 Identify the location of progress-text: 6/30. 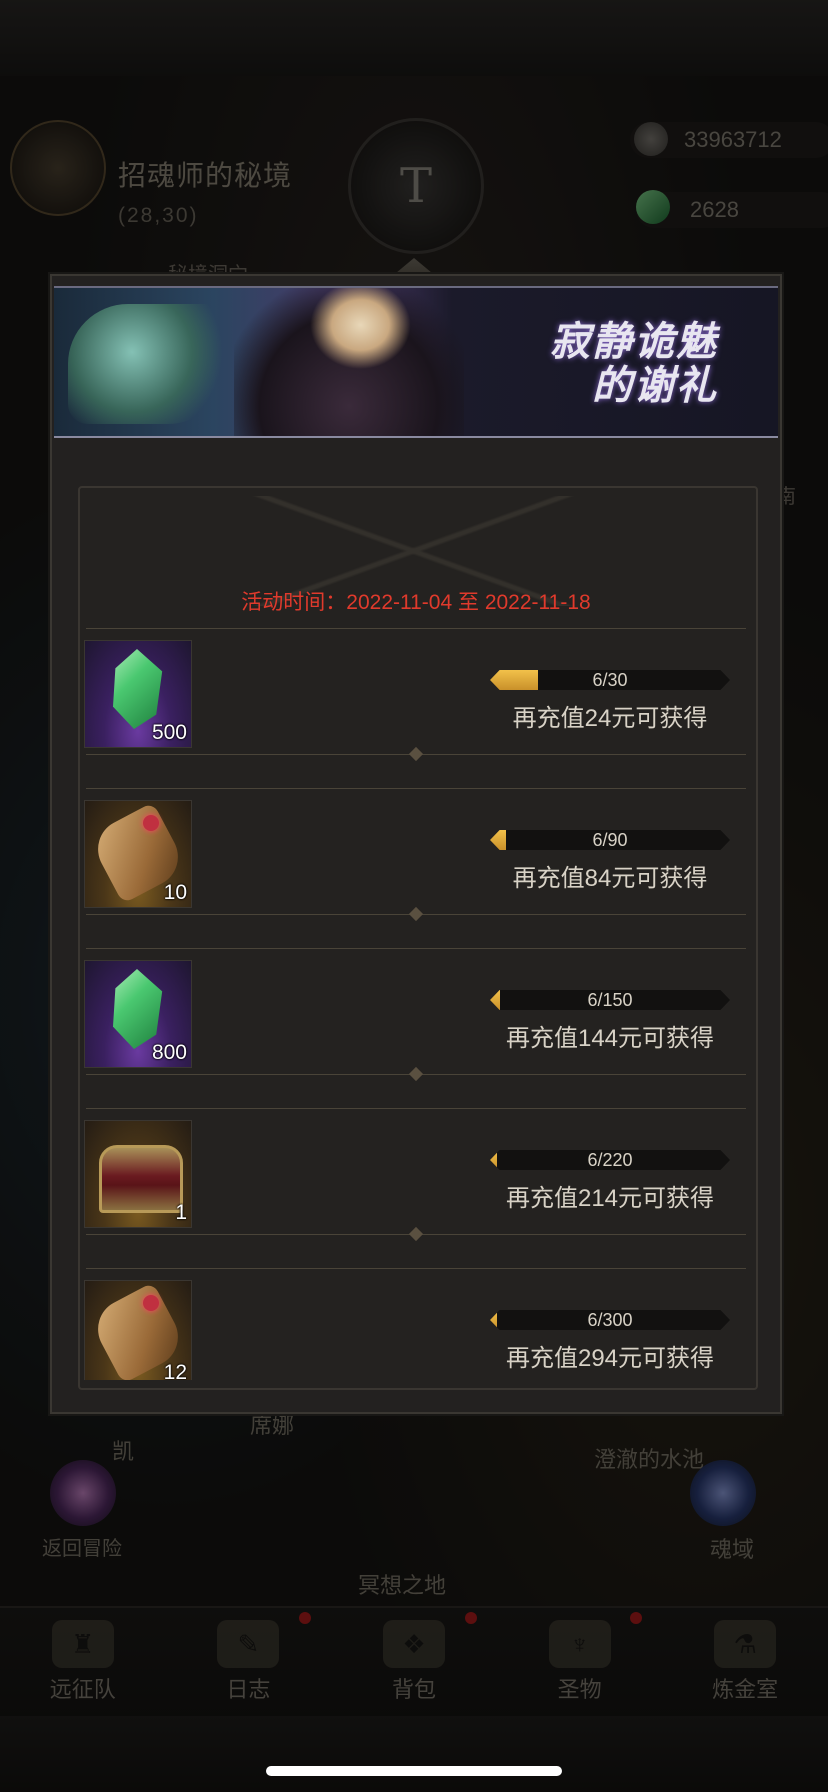
(610, 680).